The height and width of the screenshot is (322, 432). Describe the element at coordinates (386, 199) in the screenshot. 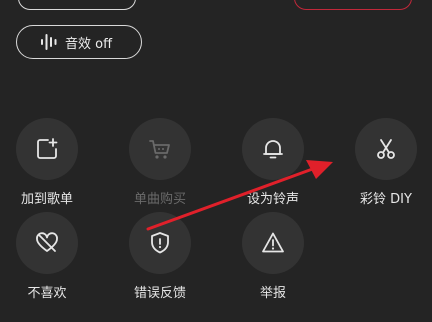

I see `ringback-diy-label: 彩铃 DIY` at that location.